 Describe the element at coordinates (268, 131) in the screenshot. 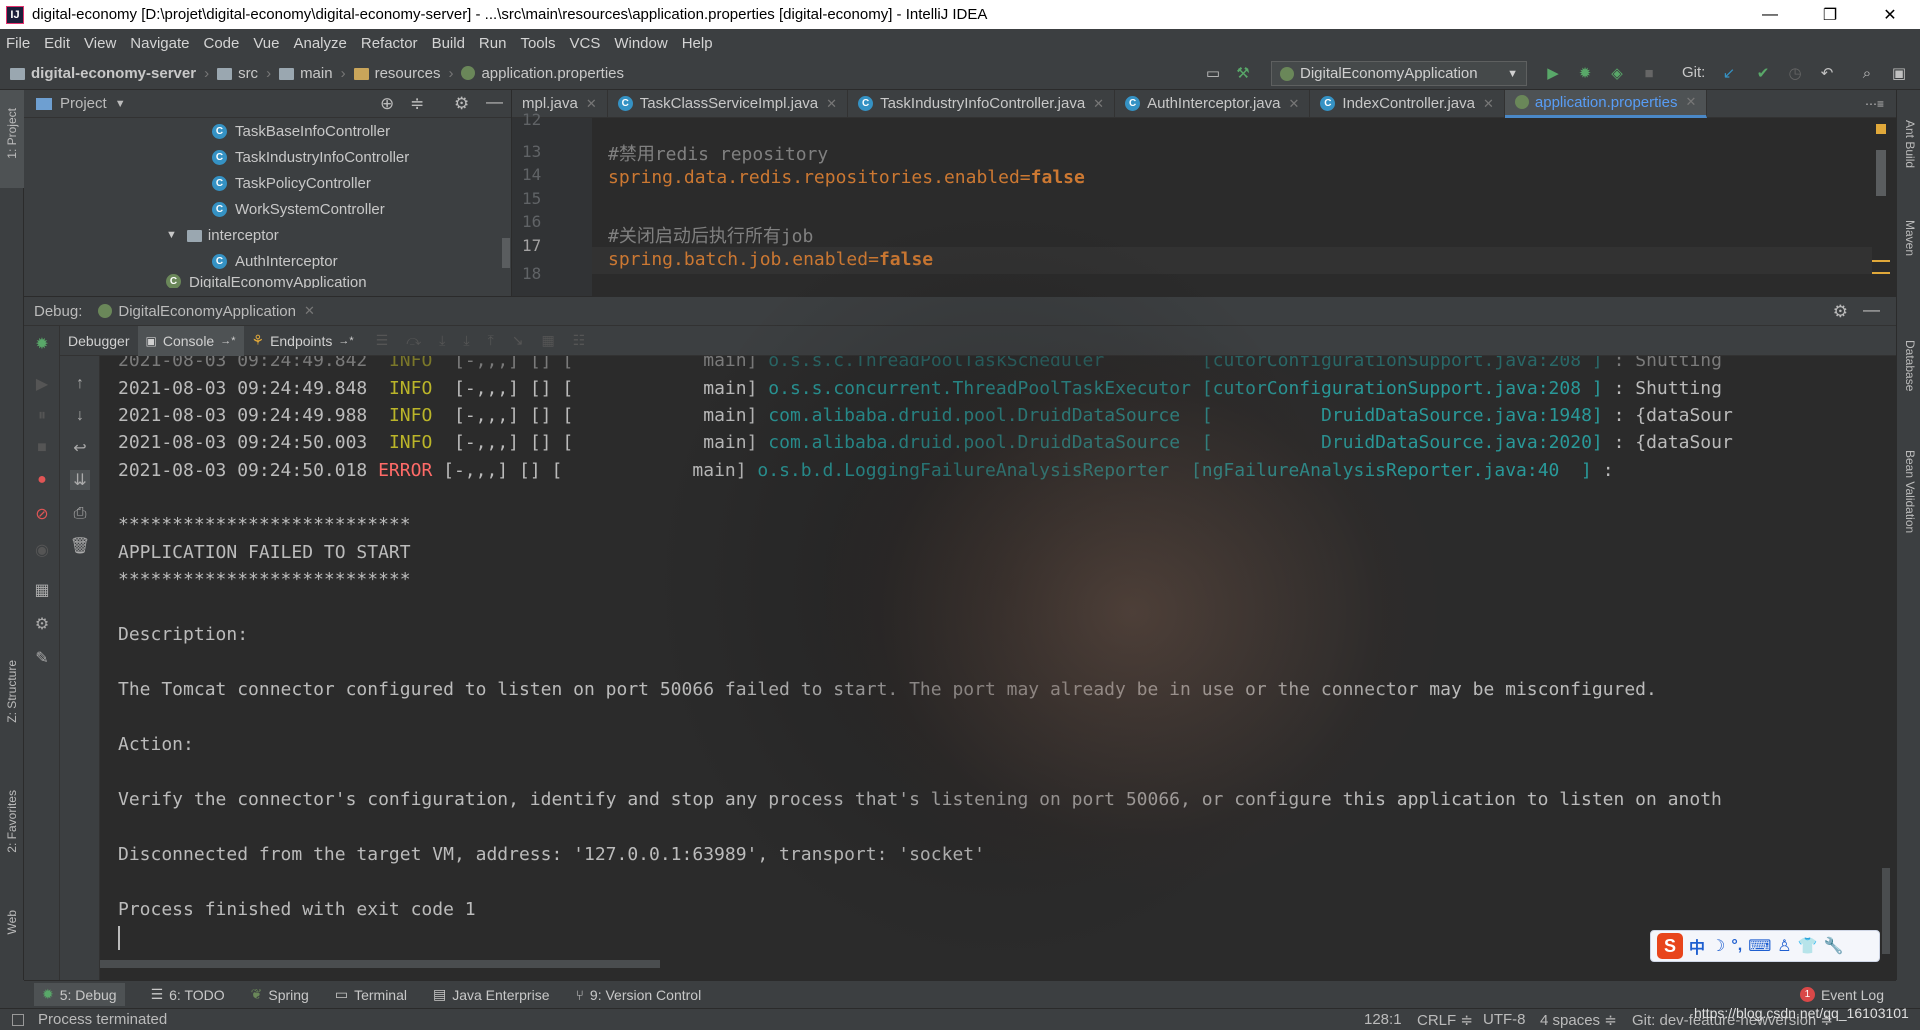

I see `tree-item: C TaskBaseInfoController` at that location.